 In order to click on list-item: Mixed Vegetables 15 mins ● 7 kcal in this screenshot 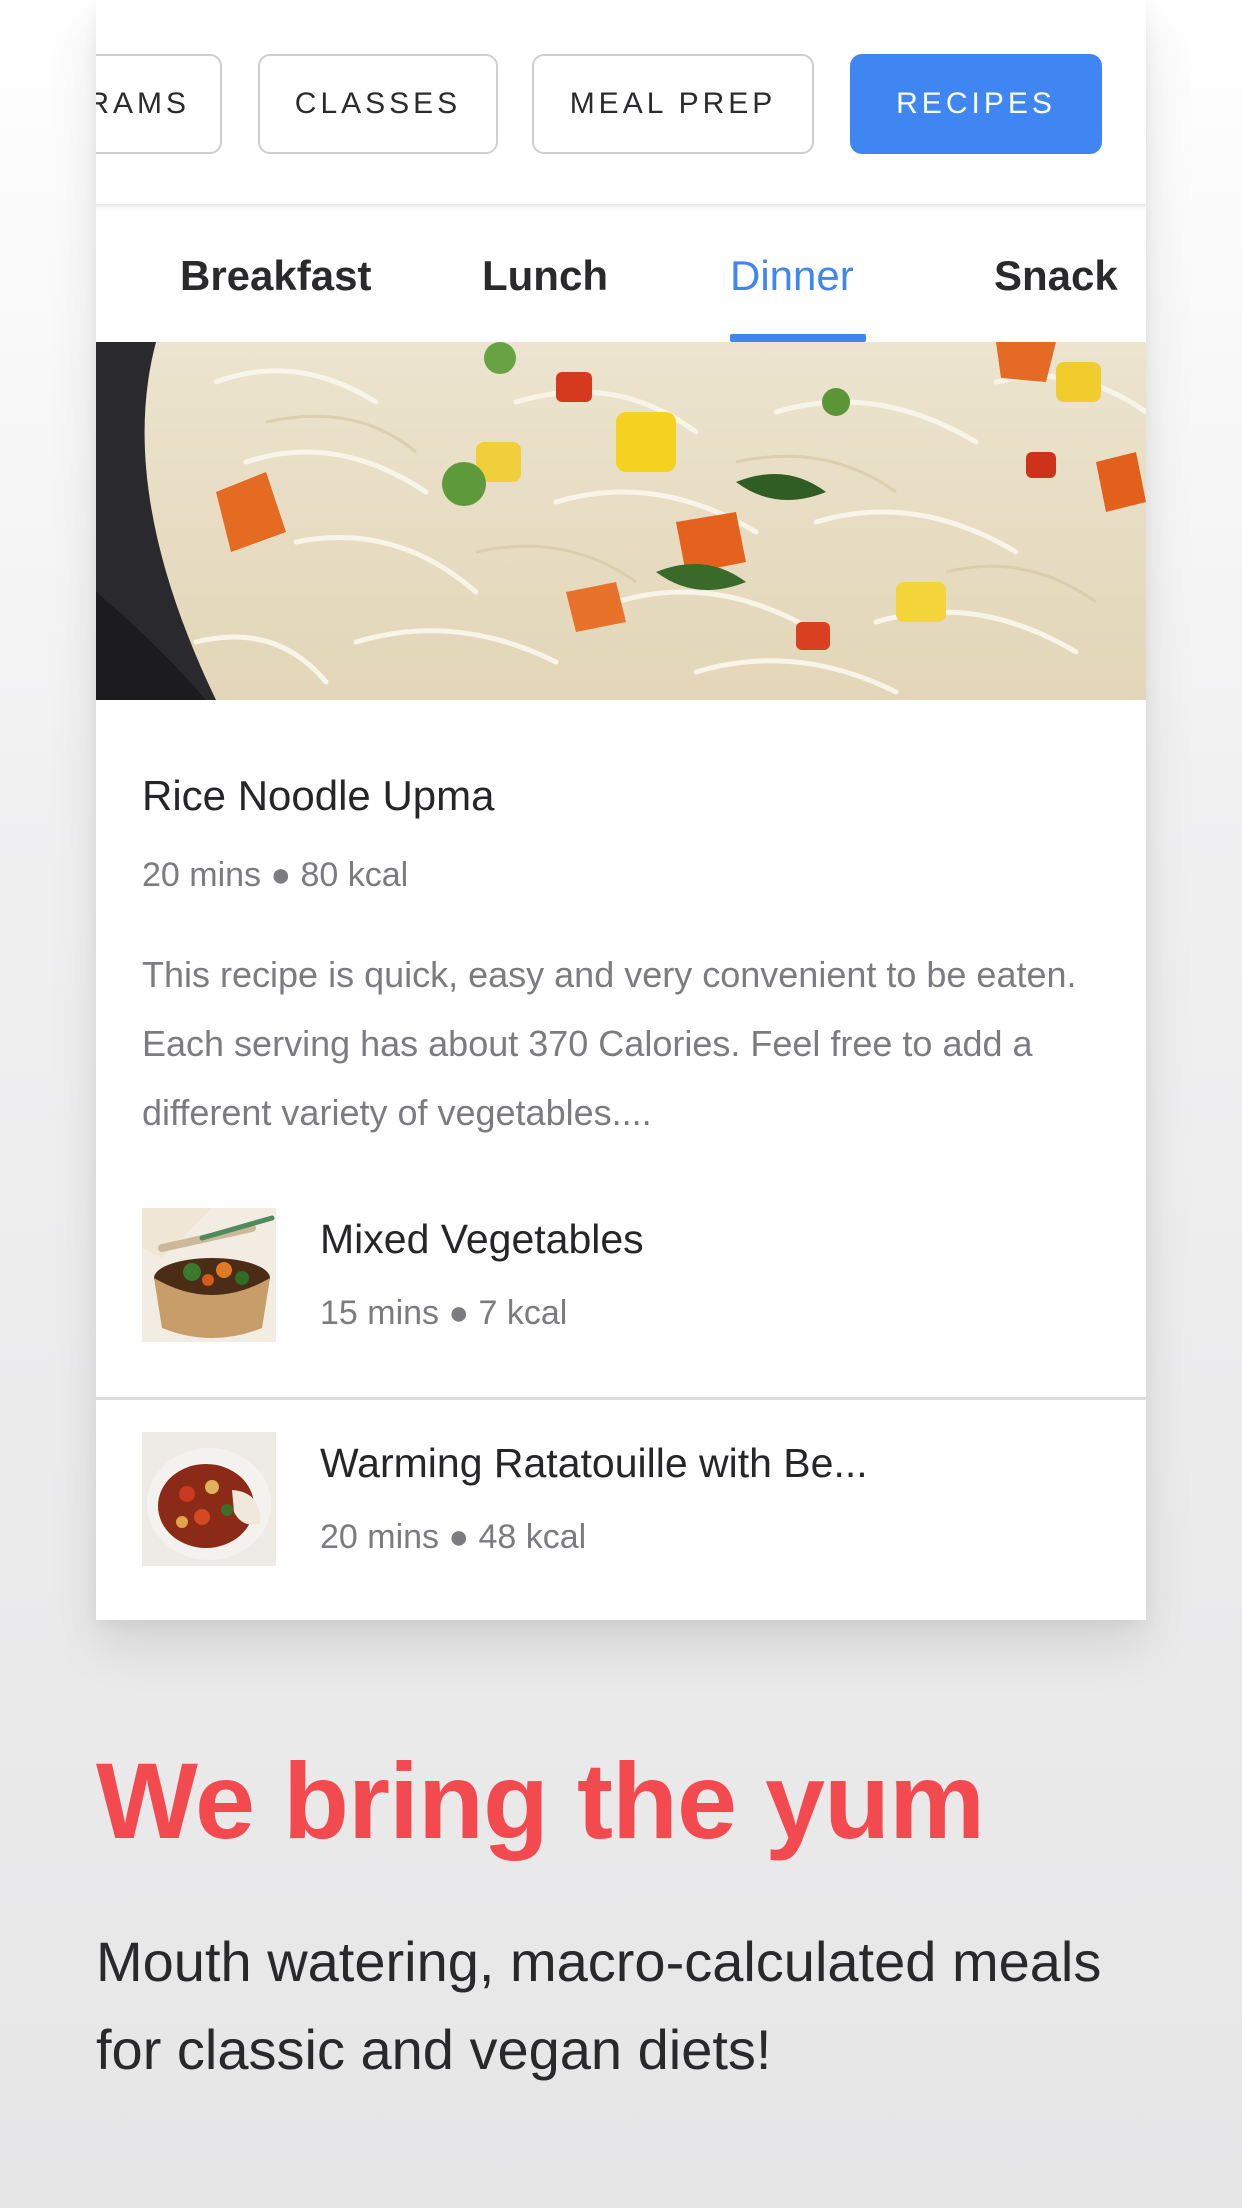, I will do `click(621, 1287)`.